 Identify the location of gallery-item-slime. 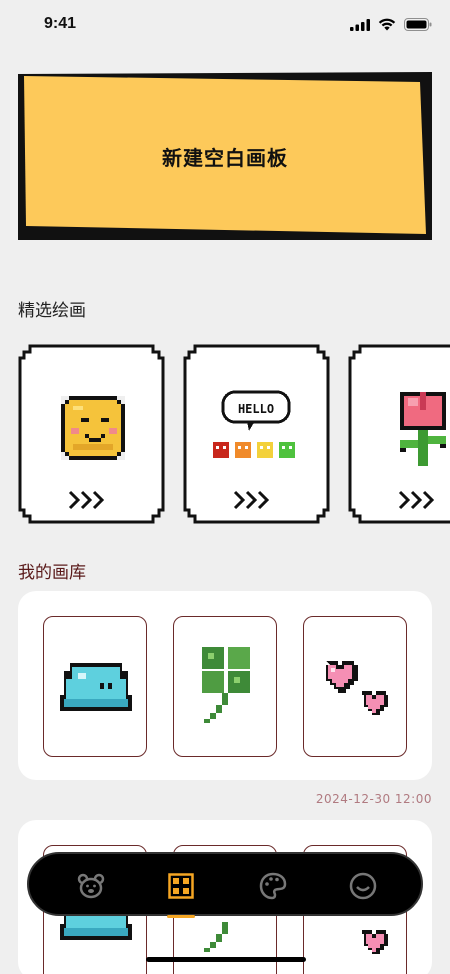
(95, 686).